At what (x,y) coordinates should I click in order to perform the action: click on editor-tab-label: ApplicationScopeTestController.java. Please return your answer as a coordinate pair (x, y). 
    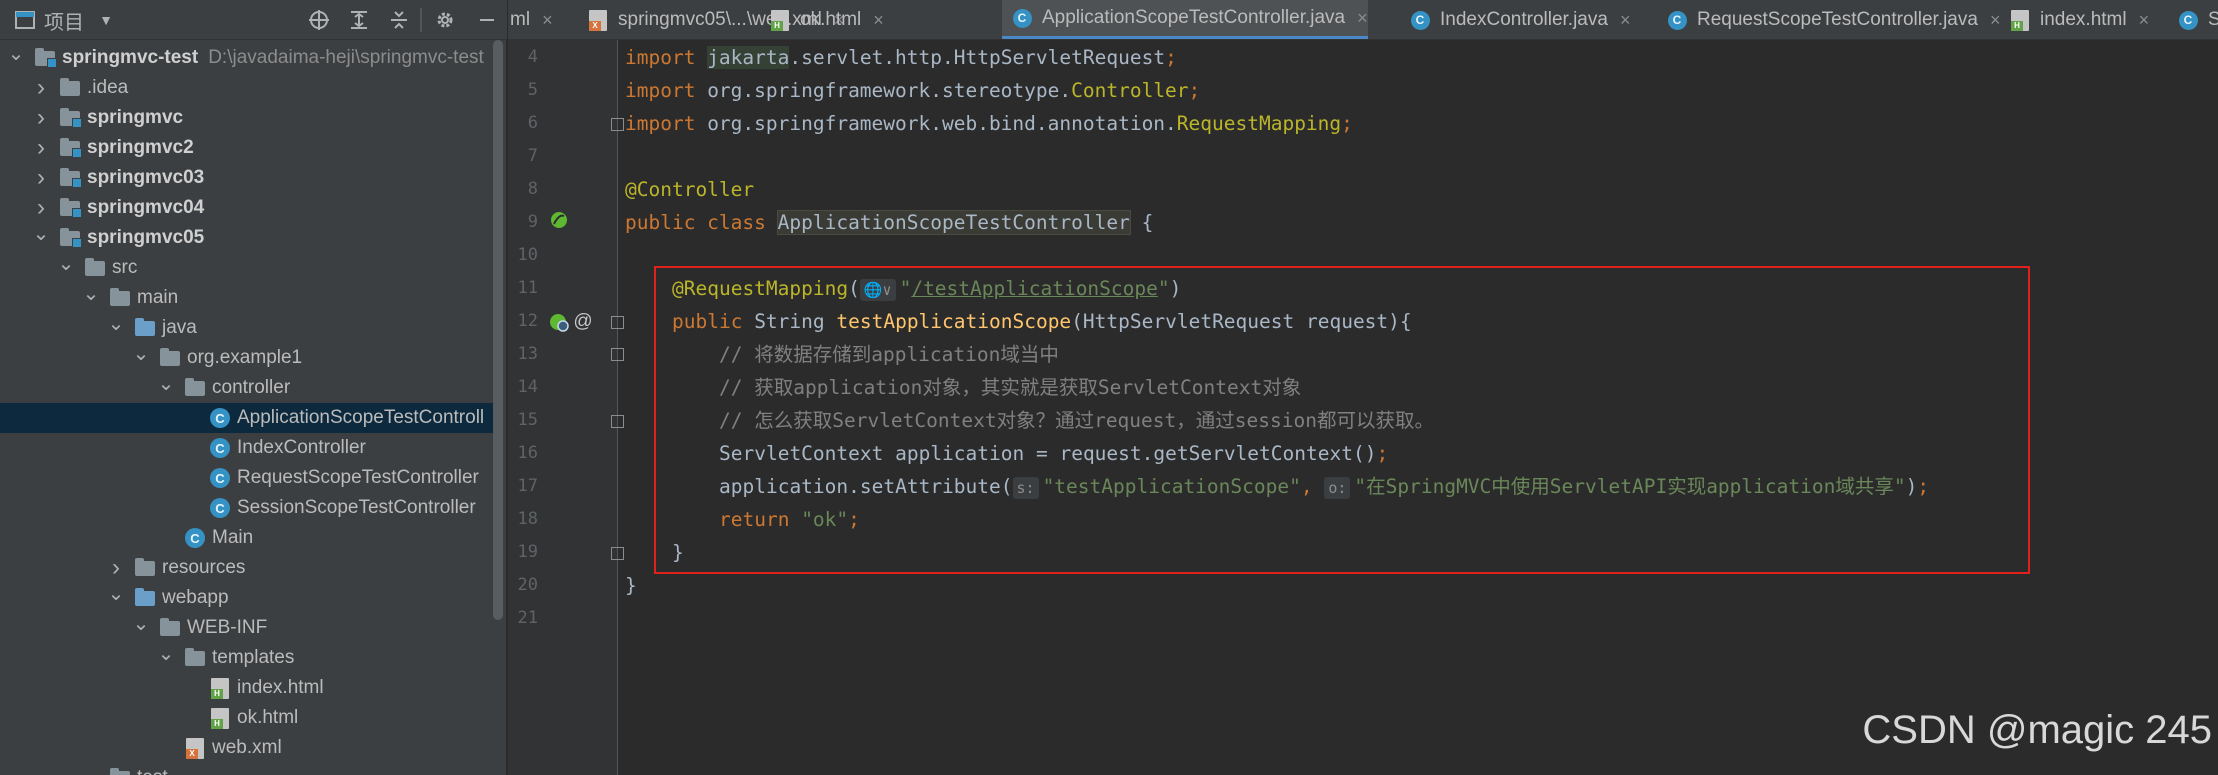
    Looking at the image, I should click on (1194, 17).